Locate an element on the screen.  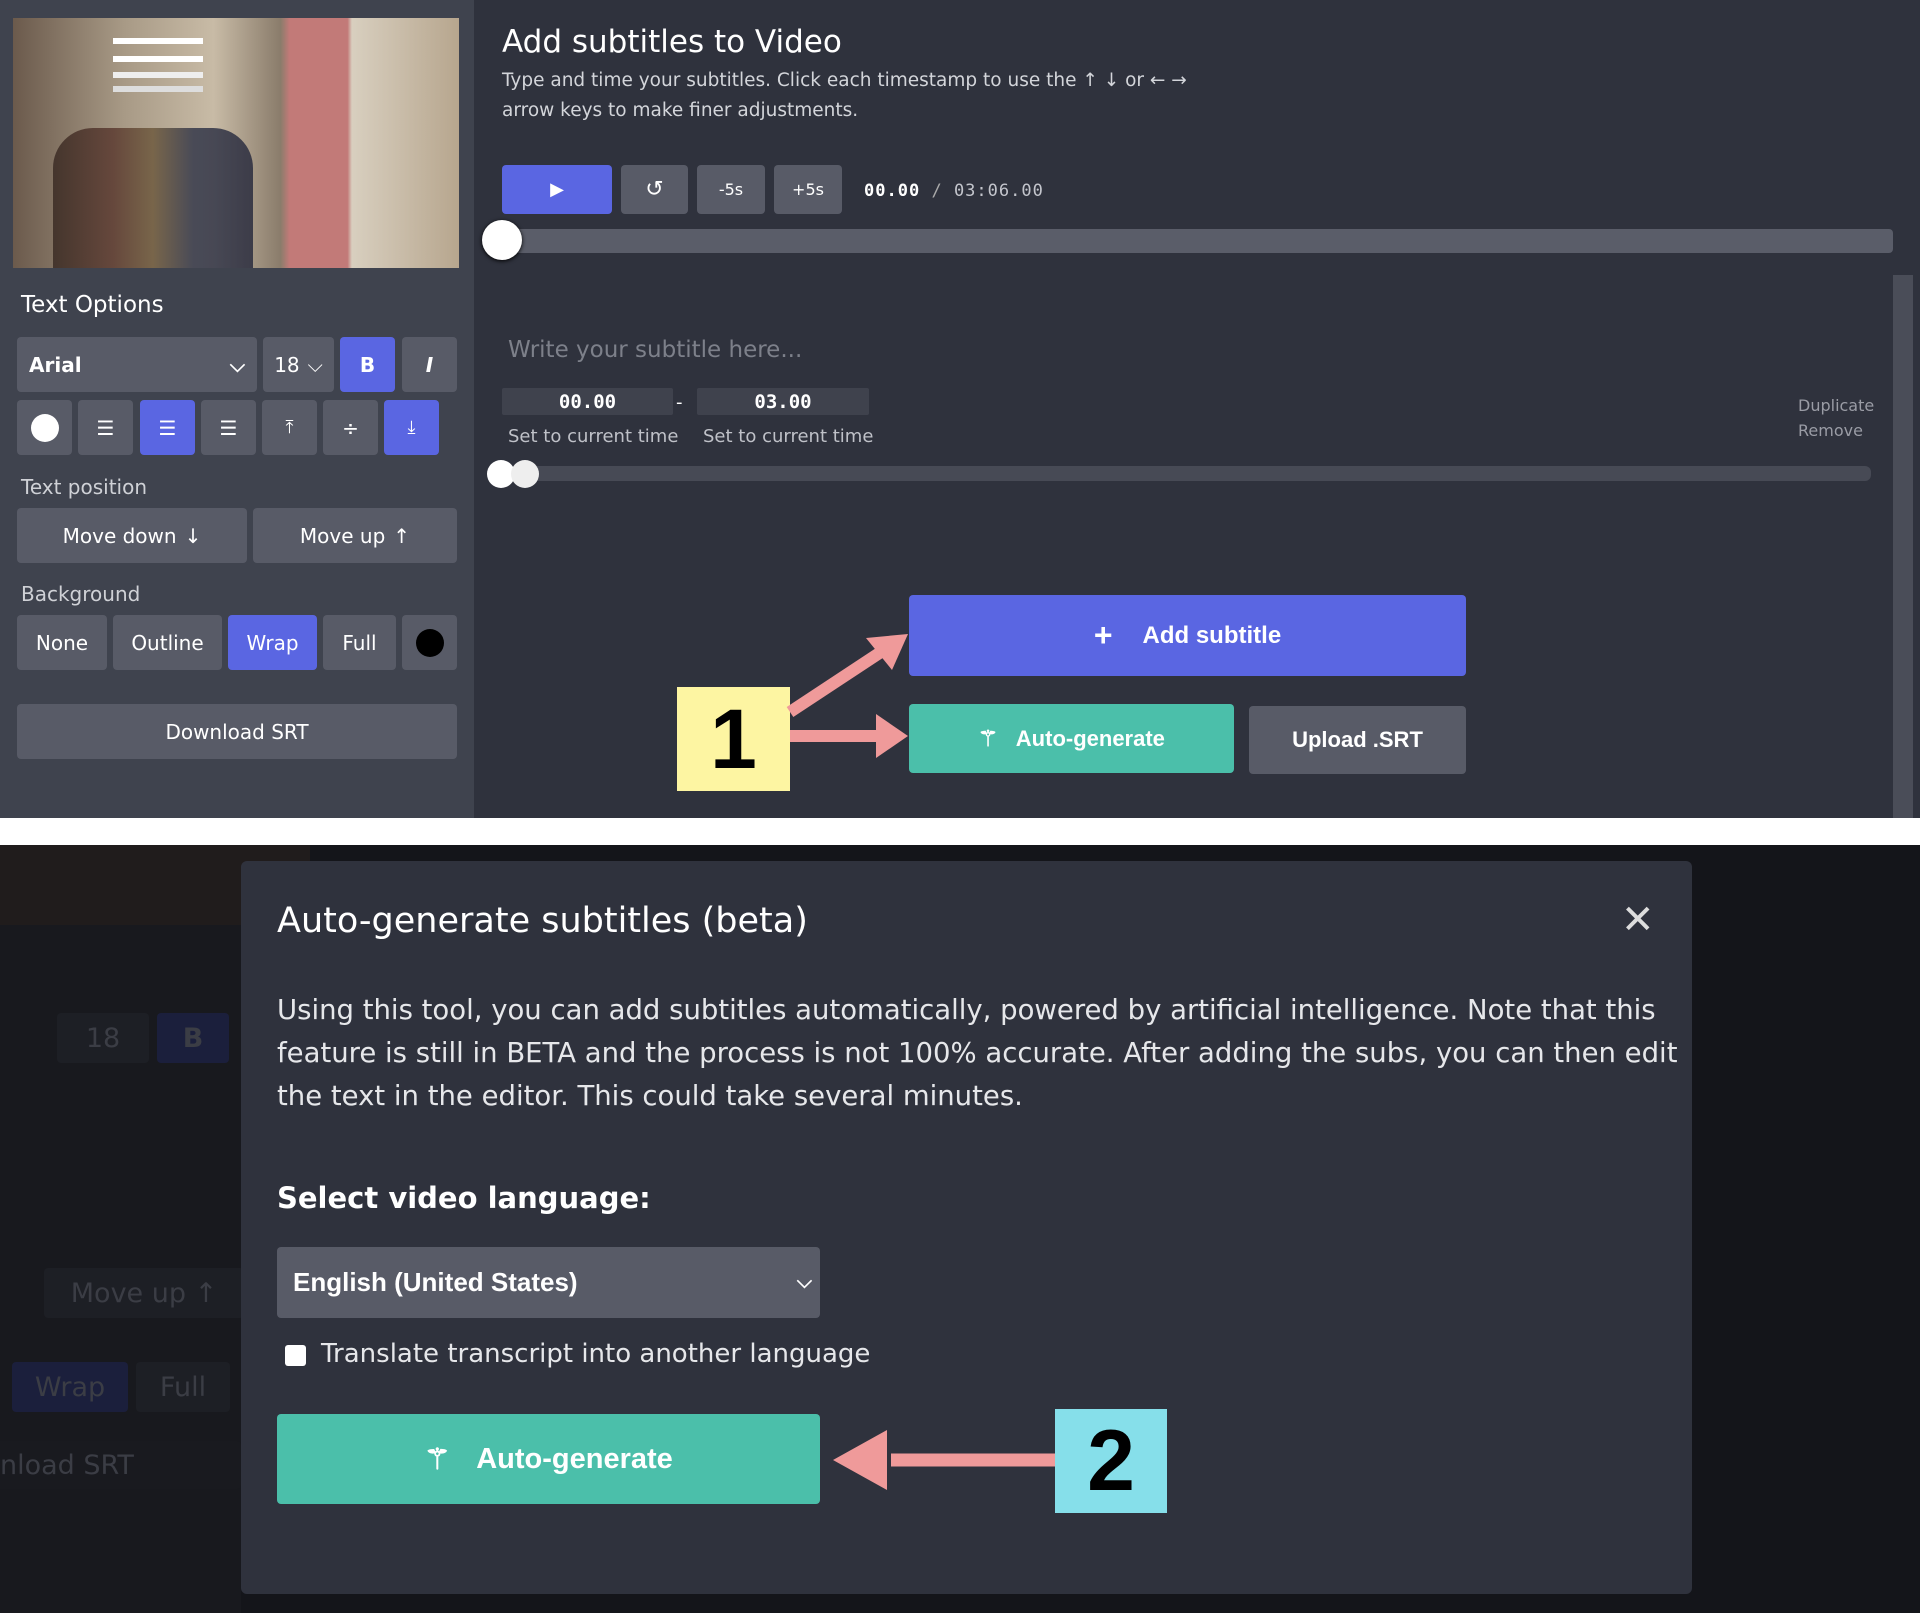
annotation-arrows-icon is located at coordinates (847, 696).